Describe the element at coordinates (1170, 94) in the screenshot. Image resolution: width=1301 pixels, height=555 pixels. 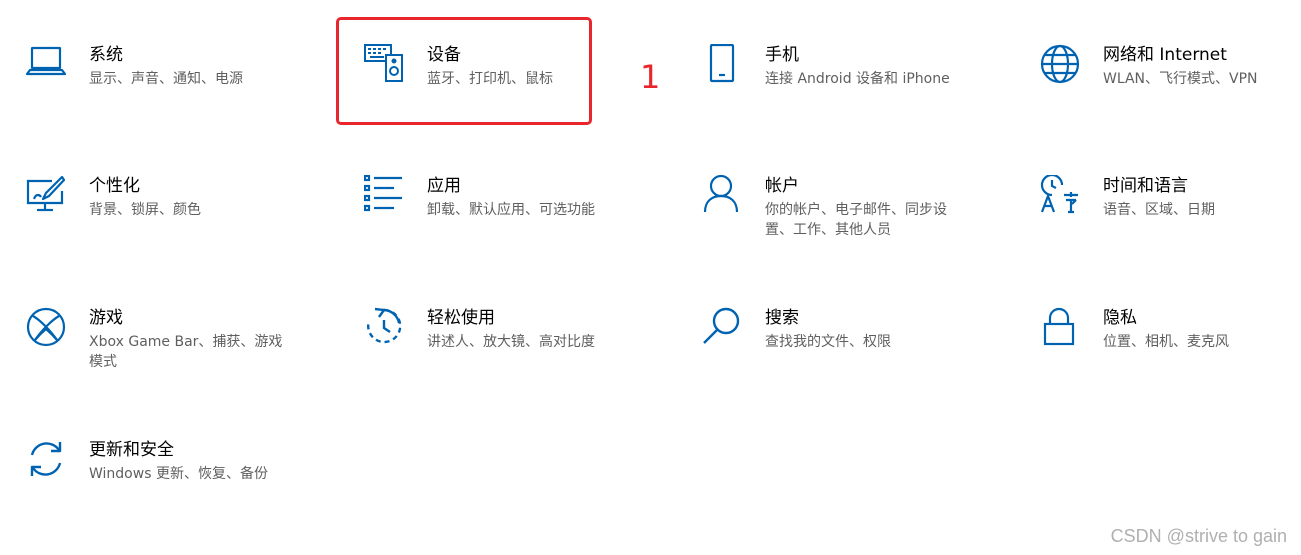
I see `settings-tile-network: 网络和 Internet WLAN、飞行模式、VPN` at that location.